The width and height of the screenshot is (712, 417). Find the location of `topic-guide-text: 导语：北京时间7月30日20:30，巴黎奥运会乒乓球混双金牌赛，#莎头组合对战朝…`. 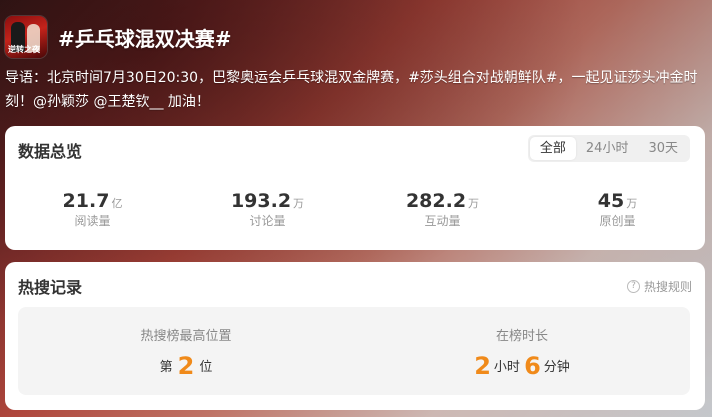

topic-guide-text: 导语：北京时间7月30日20:30，巴黎奥运会乒乓球混双金牌赛，#莎头组合对战朝… is located at coordinates (351, 90).